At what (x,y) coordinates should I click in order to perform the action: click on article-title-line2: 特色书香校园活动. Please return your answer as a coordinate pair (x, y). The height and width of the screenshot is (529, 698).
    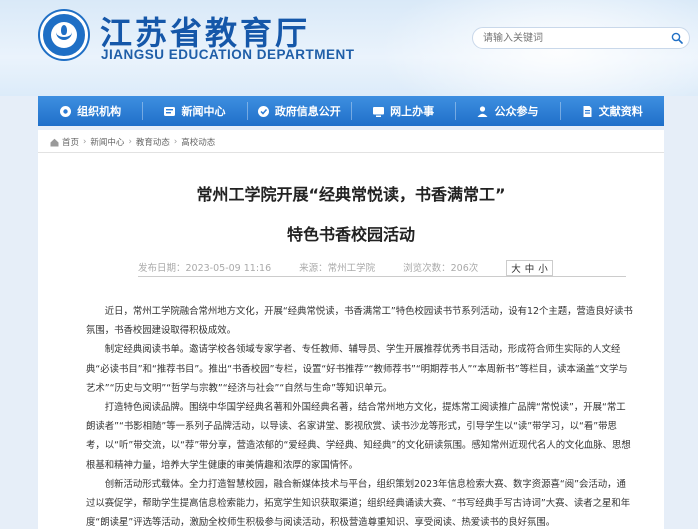
    Looking at the image, I should click on (350, 234).